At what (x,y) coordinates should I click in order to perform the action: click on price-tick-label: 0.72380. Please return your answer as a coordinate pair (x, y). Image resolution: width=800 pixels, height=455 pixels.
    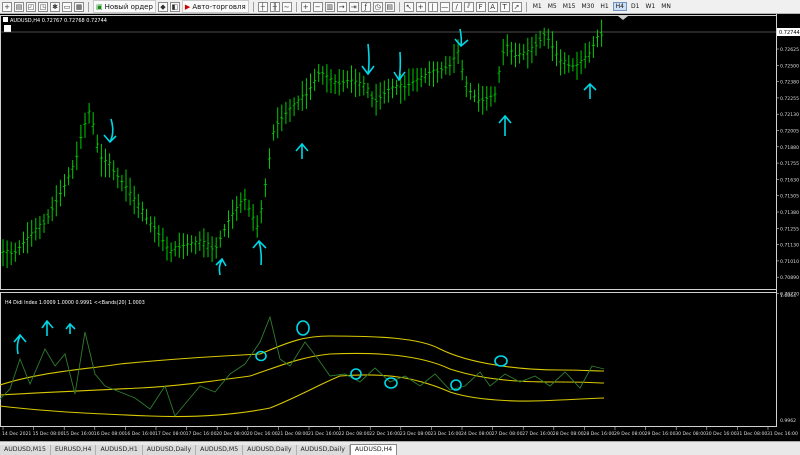
    Looking at the image, I should click on (789, 83).